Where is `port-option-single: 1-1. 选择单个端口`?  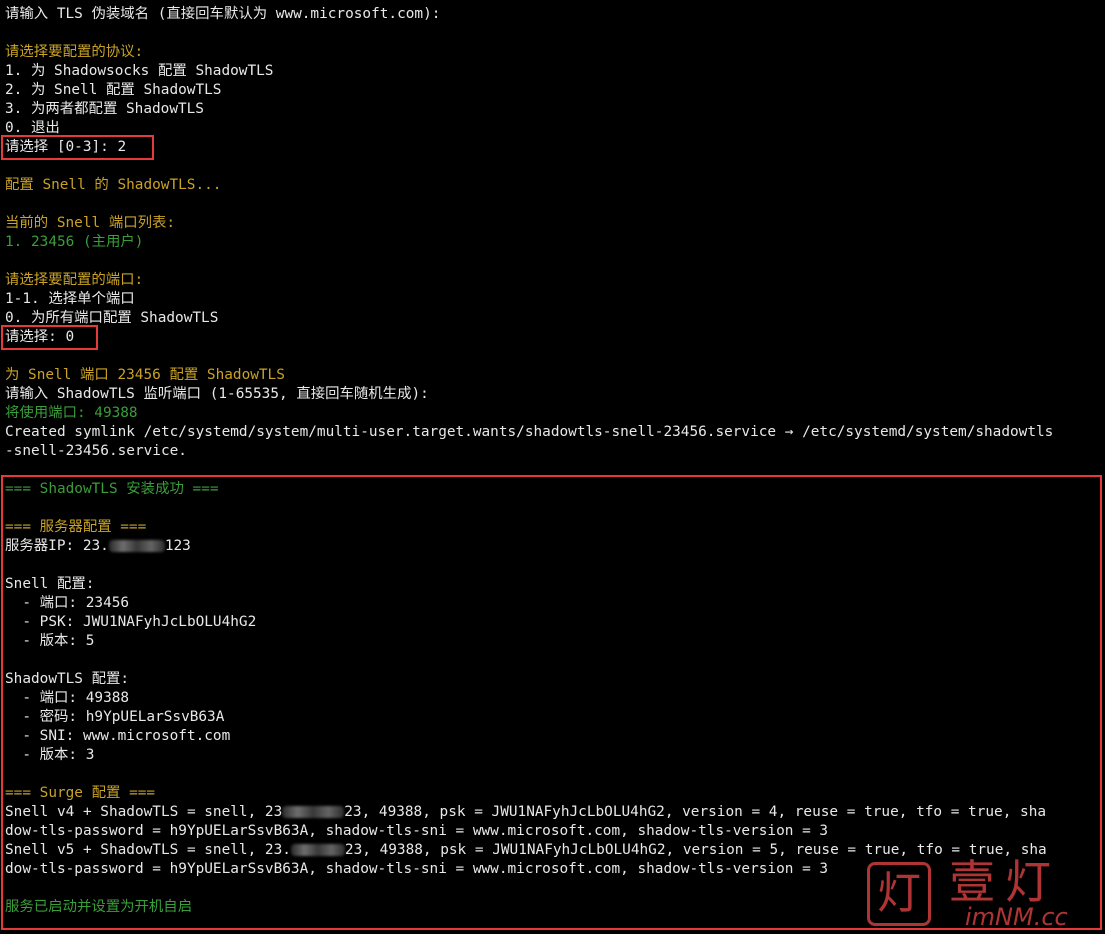
port-option-single: 1-1. 选择单个端口 is located at coordinates (70, 299).